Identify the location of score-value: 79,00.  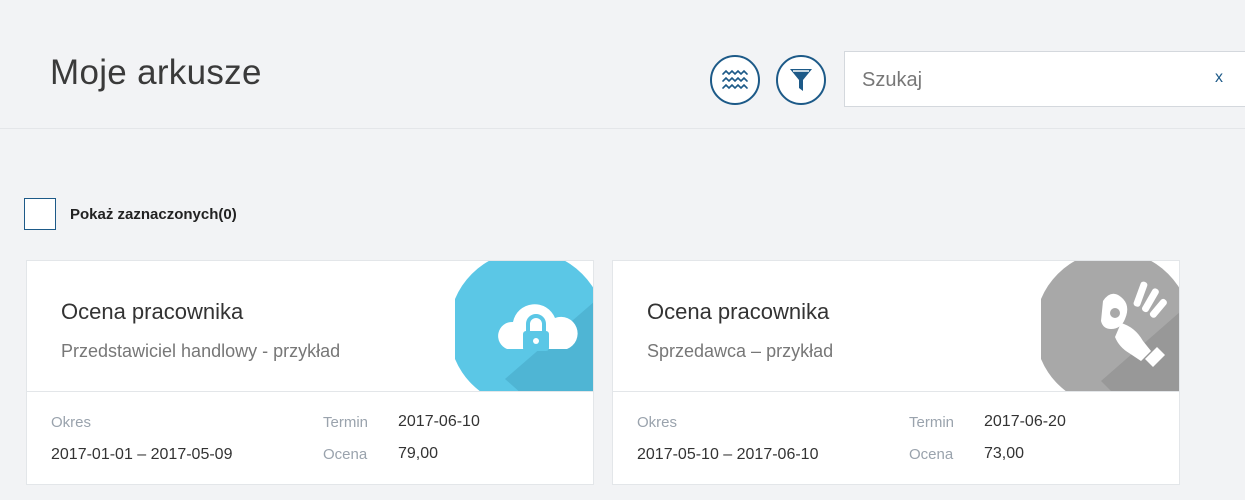
(418, 453).